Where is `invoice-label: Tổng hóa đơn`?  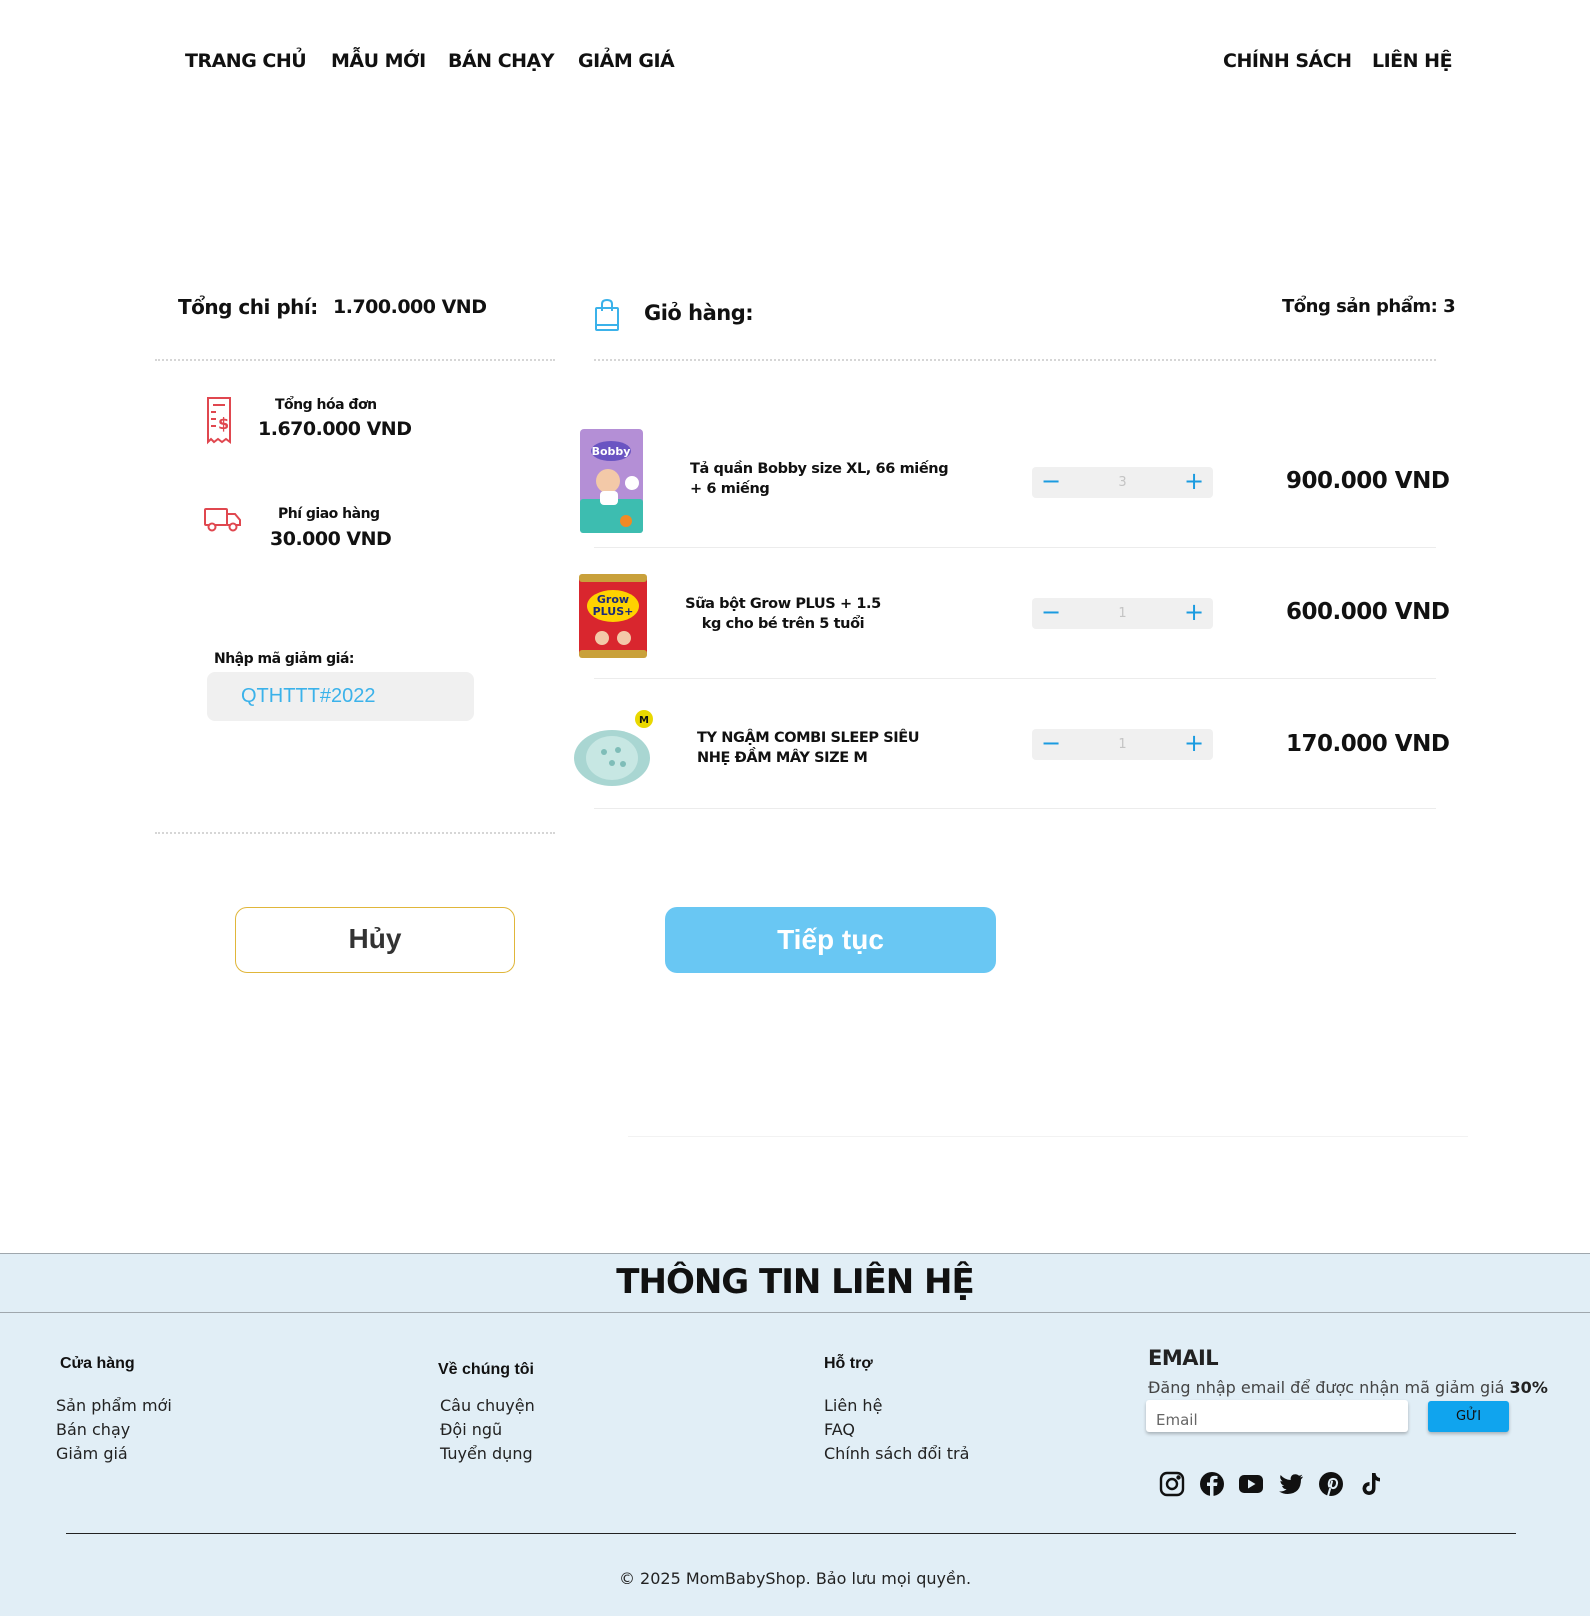
invoice-label: Tổng hóa đơn is located at coordinates (326, 405).